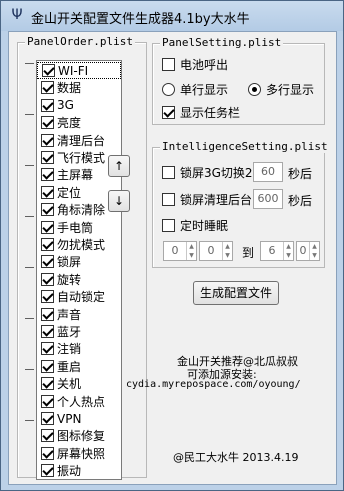 The height and width of the screenshot is (491, 344). What do you see at coordinates (119, 166) in the screenshot?
I see `move-up-button: ↑` at bounding box center [119, 166].